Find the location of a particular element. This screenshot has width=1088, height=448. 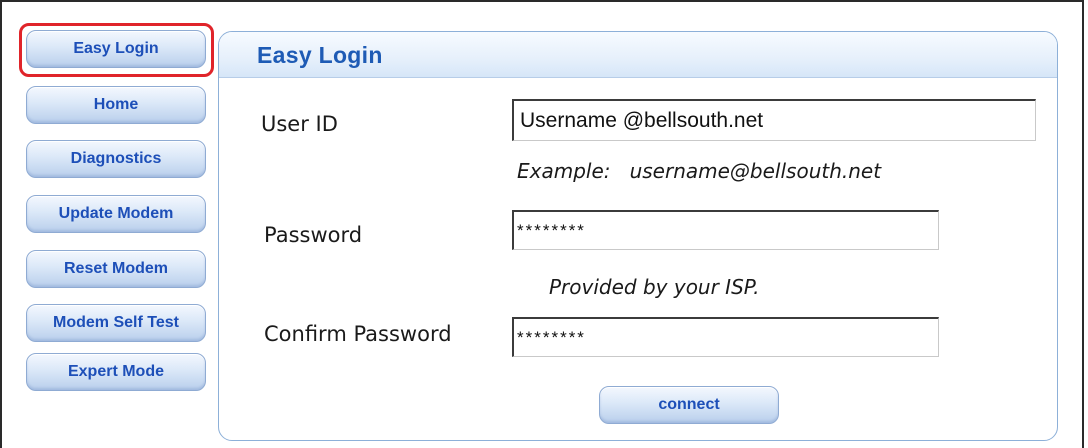

nav-easy-login-button: Easy Login is located at coordinates (116, 49).